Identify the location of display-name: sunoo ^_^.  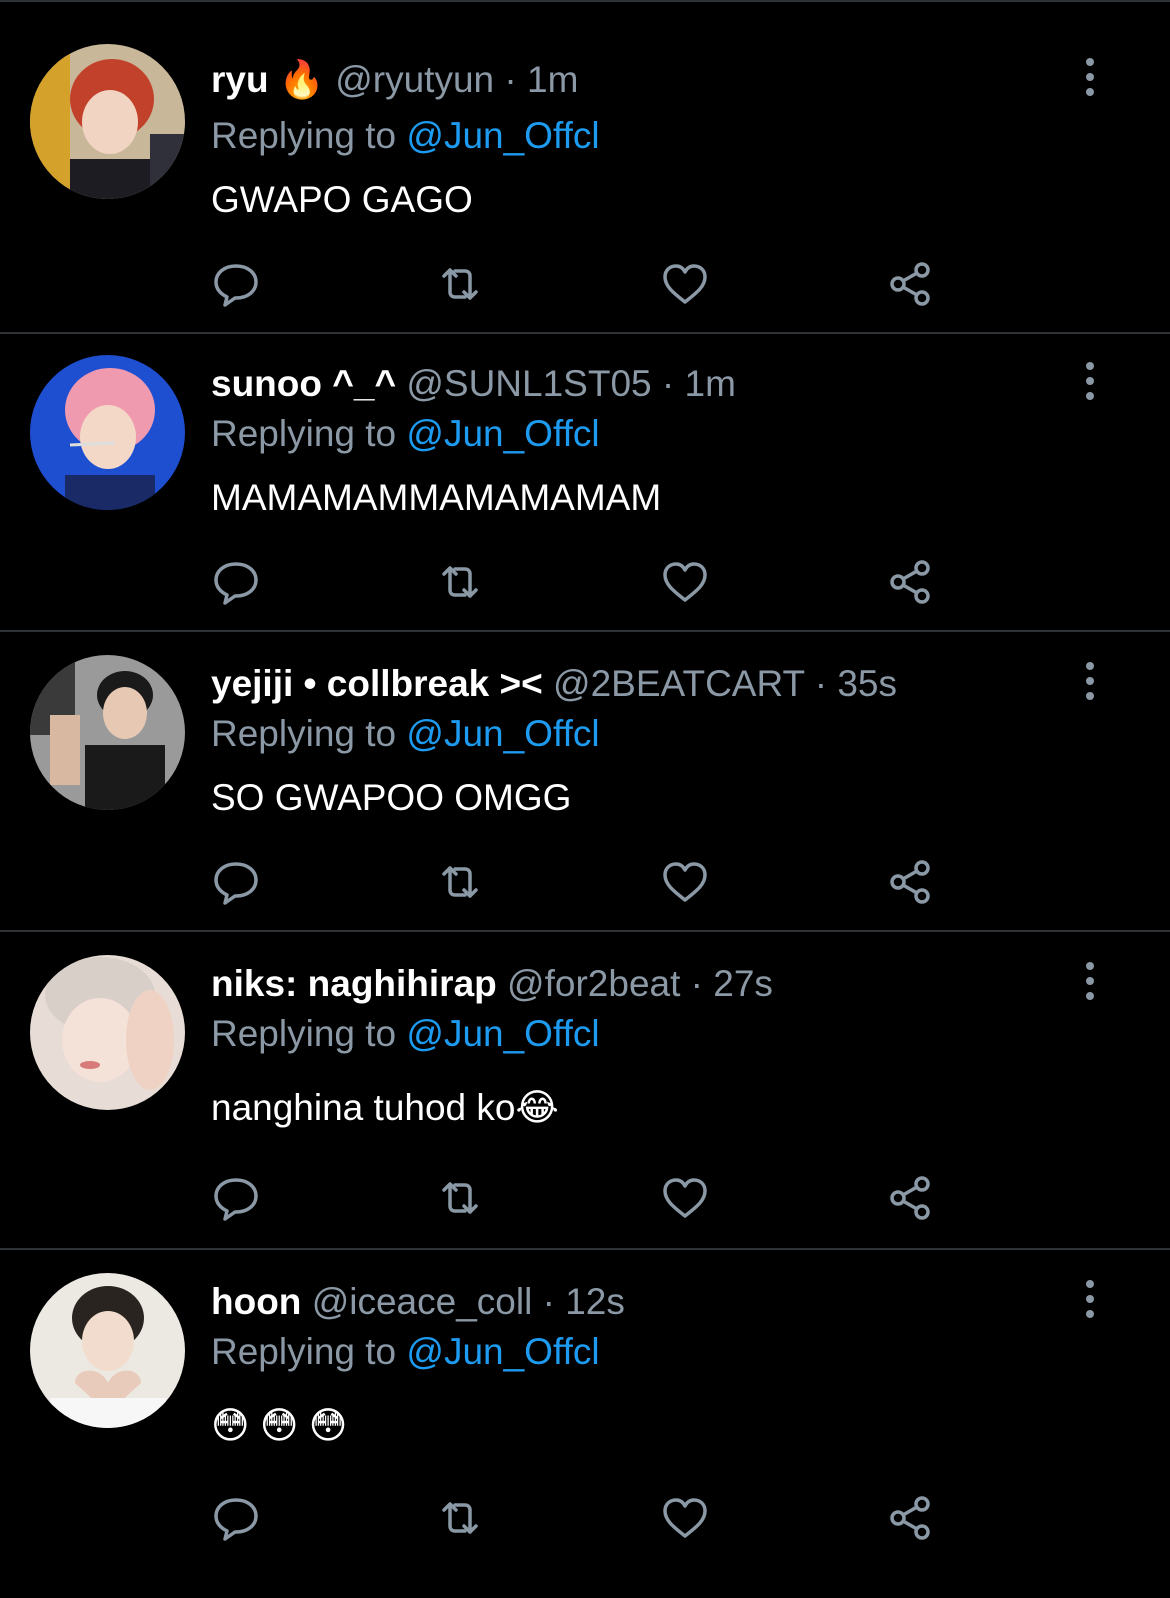
(303, 383).